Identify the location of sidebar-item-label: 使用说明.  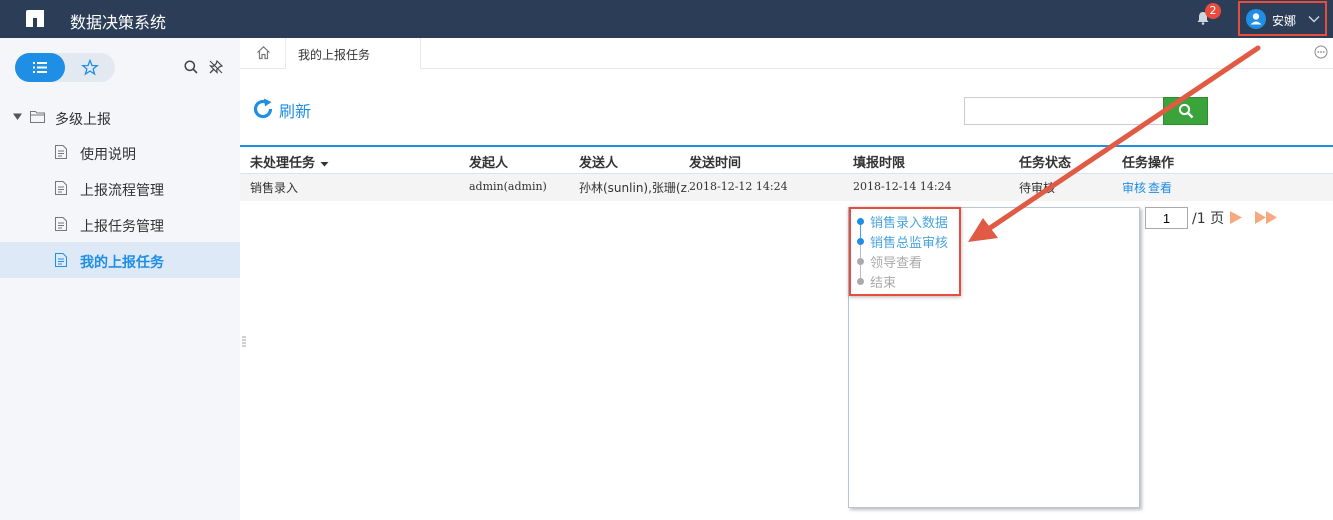
(108, 155).